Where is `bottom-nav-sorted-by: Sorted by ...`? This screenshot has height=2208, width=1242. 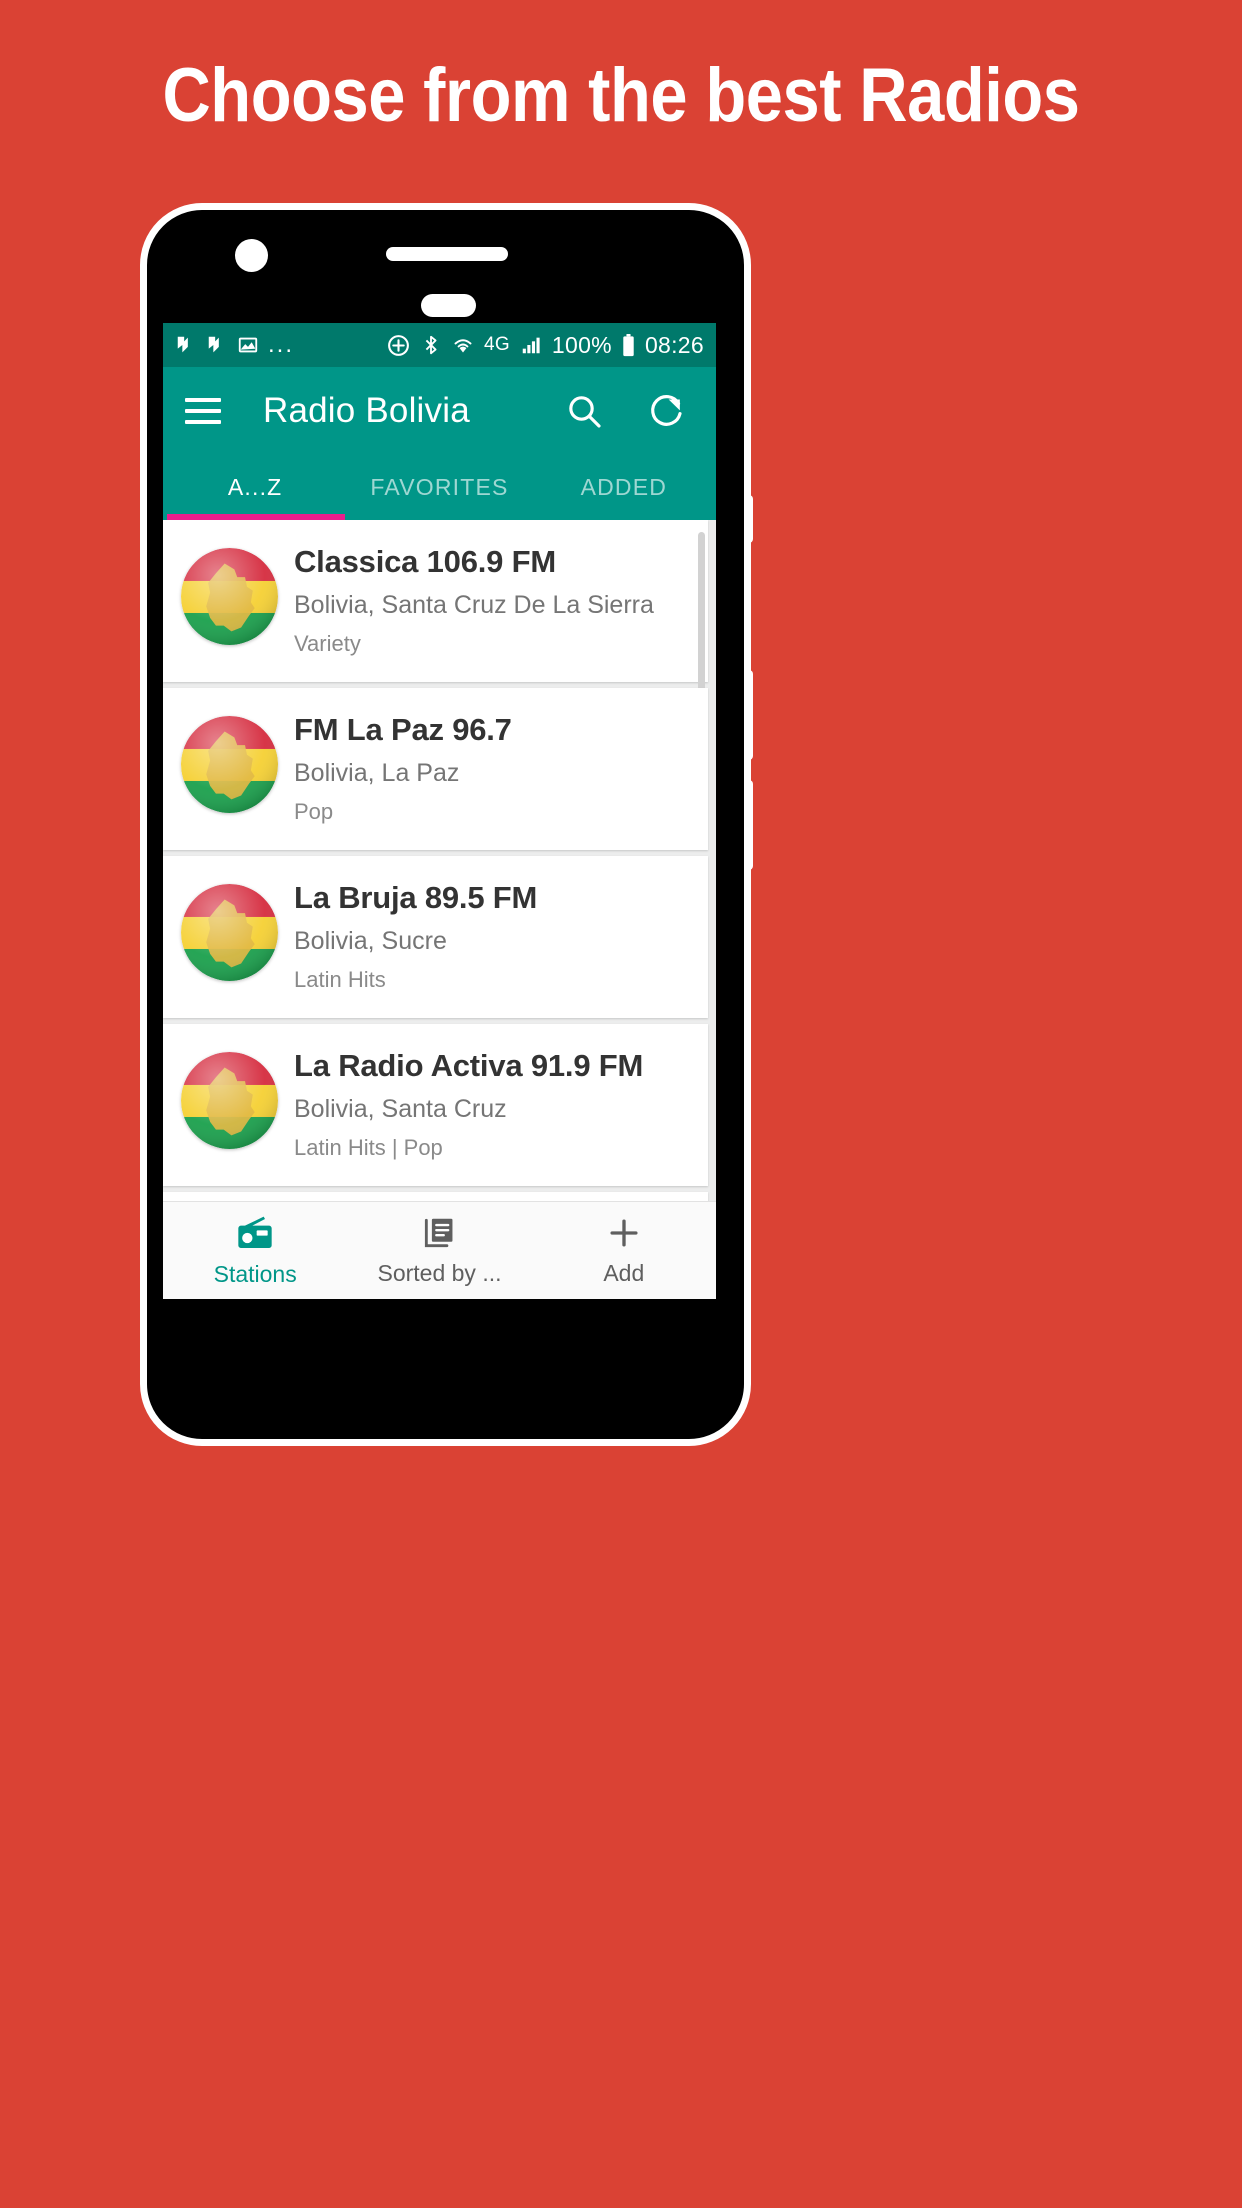 bottom-nav-sorted-by: Sorted by ... is located at coordinates (439, 1250).